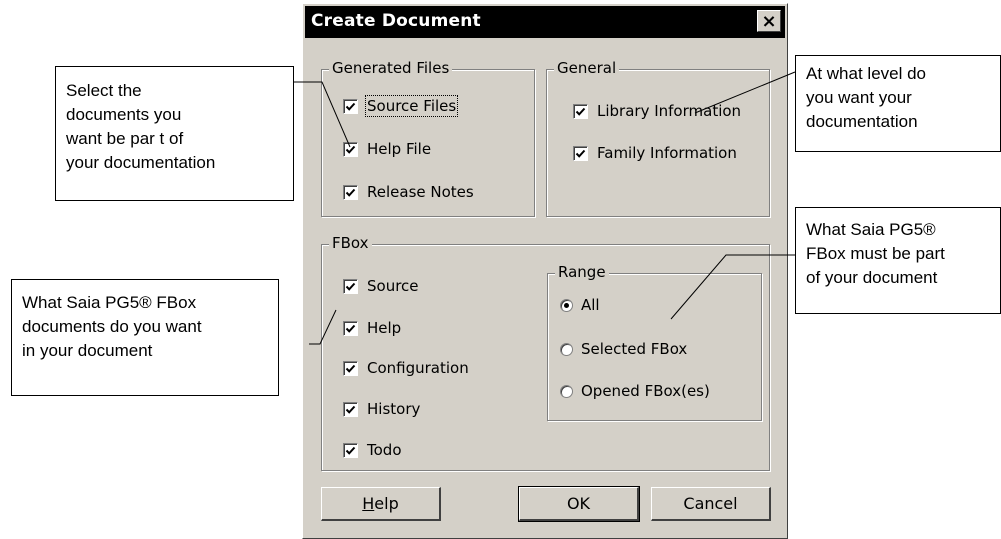 This screenshot has height=539, width=1001. What do you see at coordinates (394, 409) in the screenshot?
I see `checkbox-label: History` at bounding box center [394, 409].